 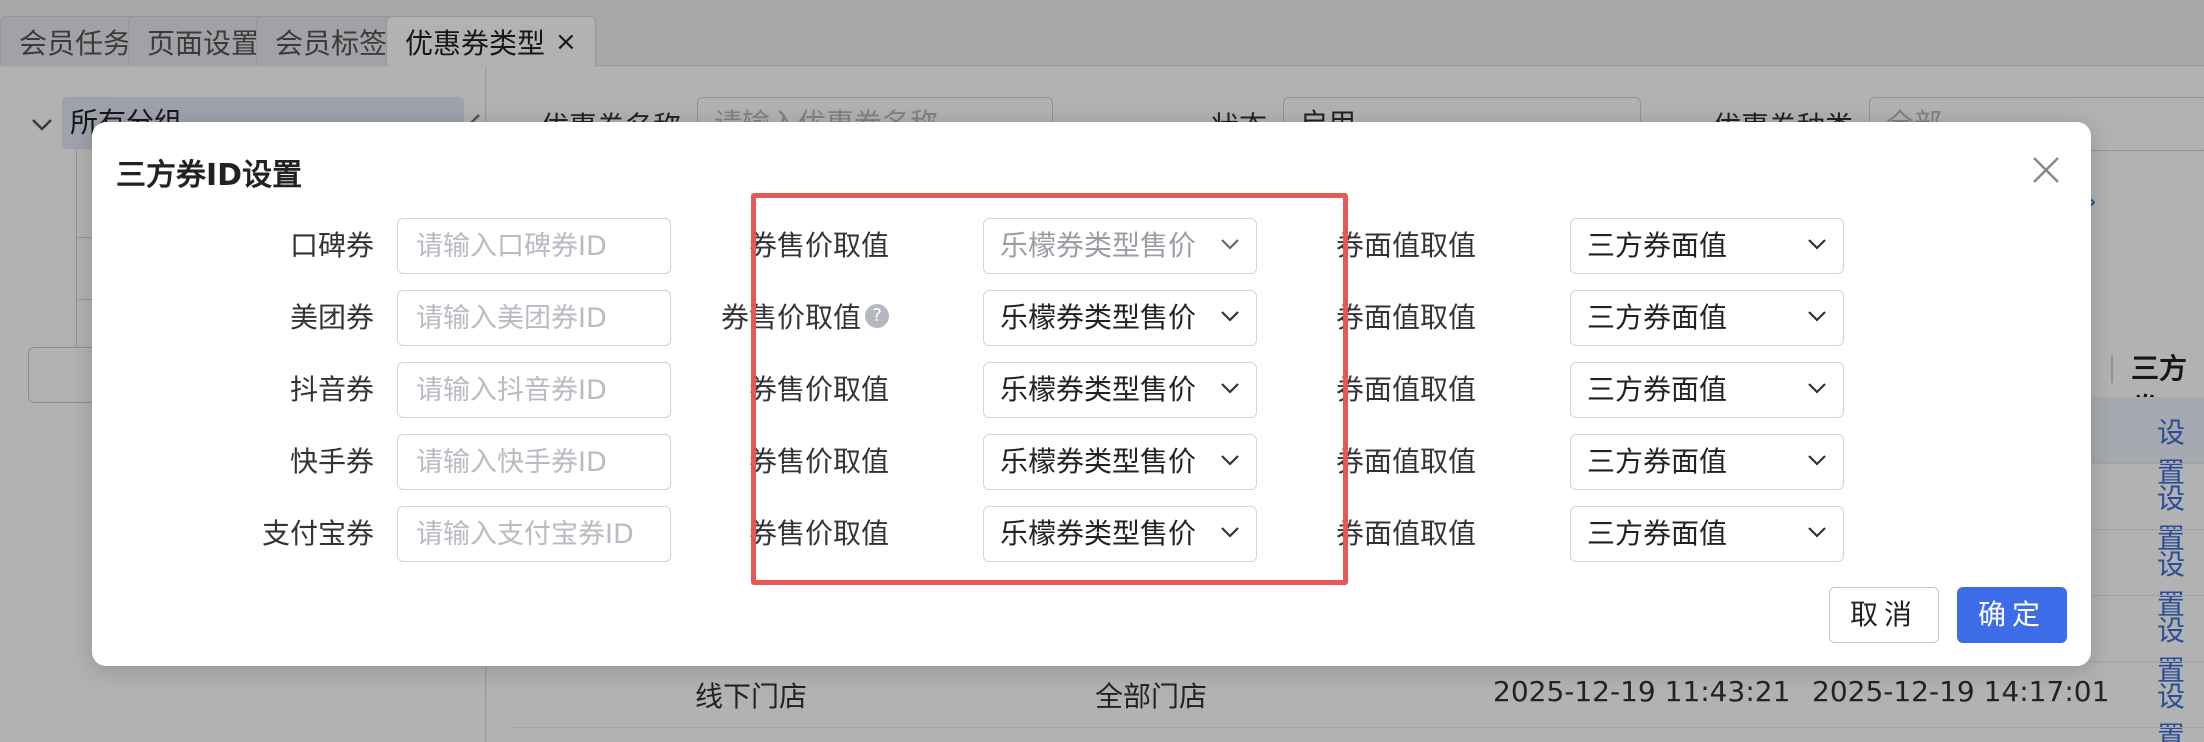 What do you see at coordinates (2046, 170) in the screenshot?
I see `close-icon` at bounding box center [2046, 170].